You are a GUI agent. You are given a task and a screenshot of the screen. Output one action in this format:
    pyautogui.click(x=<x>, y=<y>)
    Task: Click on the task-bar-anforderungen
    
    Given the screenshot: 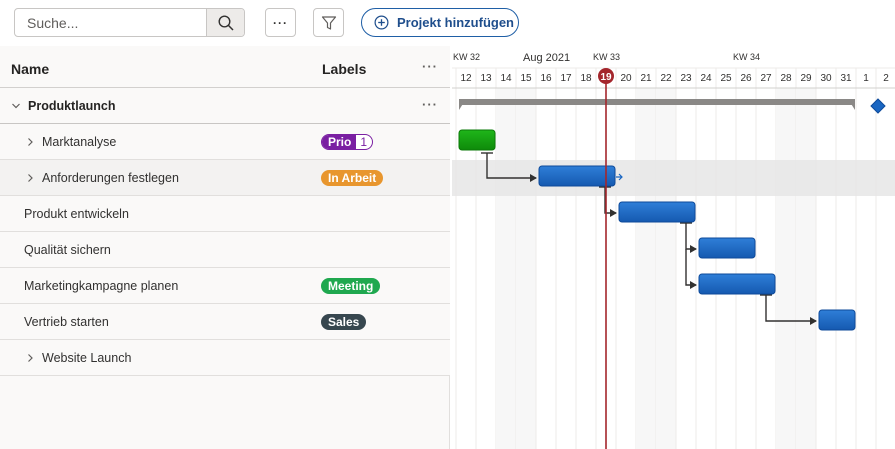 What is the action you would take?
    pyautogui.click(x=577, y=176)
    